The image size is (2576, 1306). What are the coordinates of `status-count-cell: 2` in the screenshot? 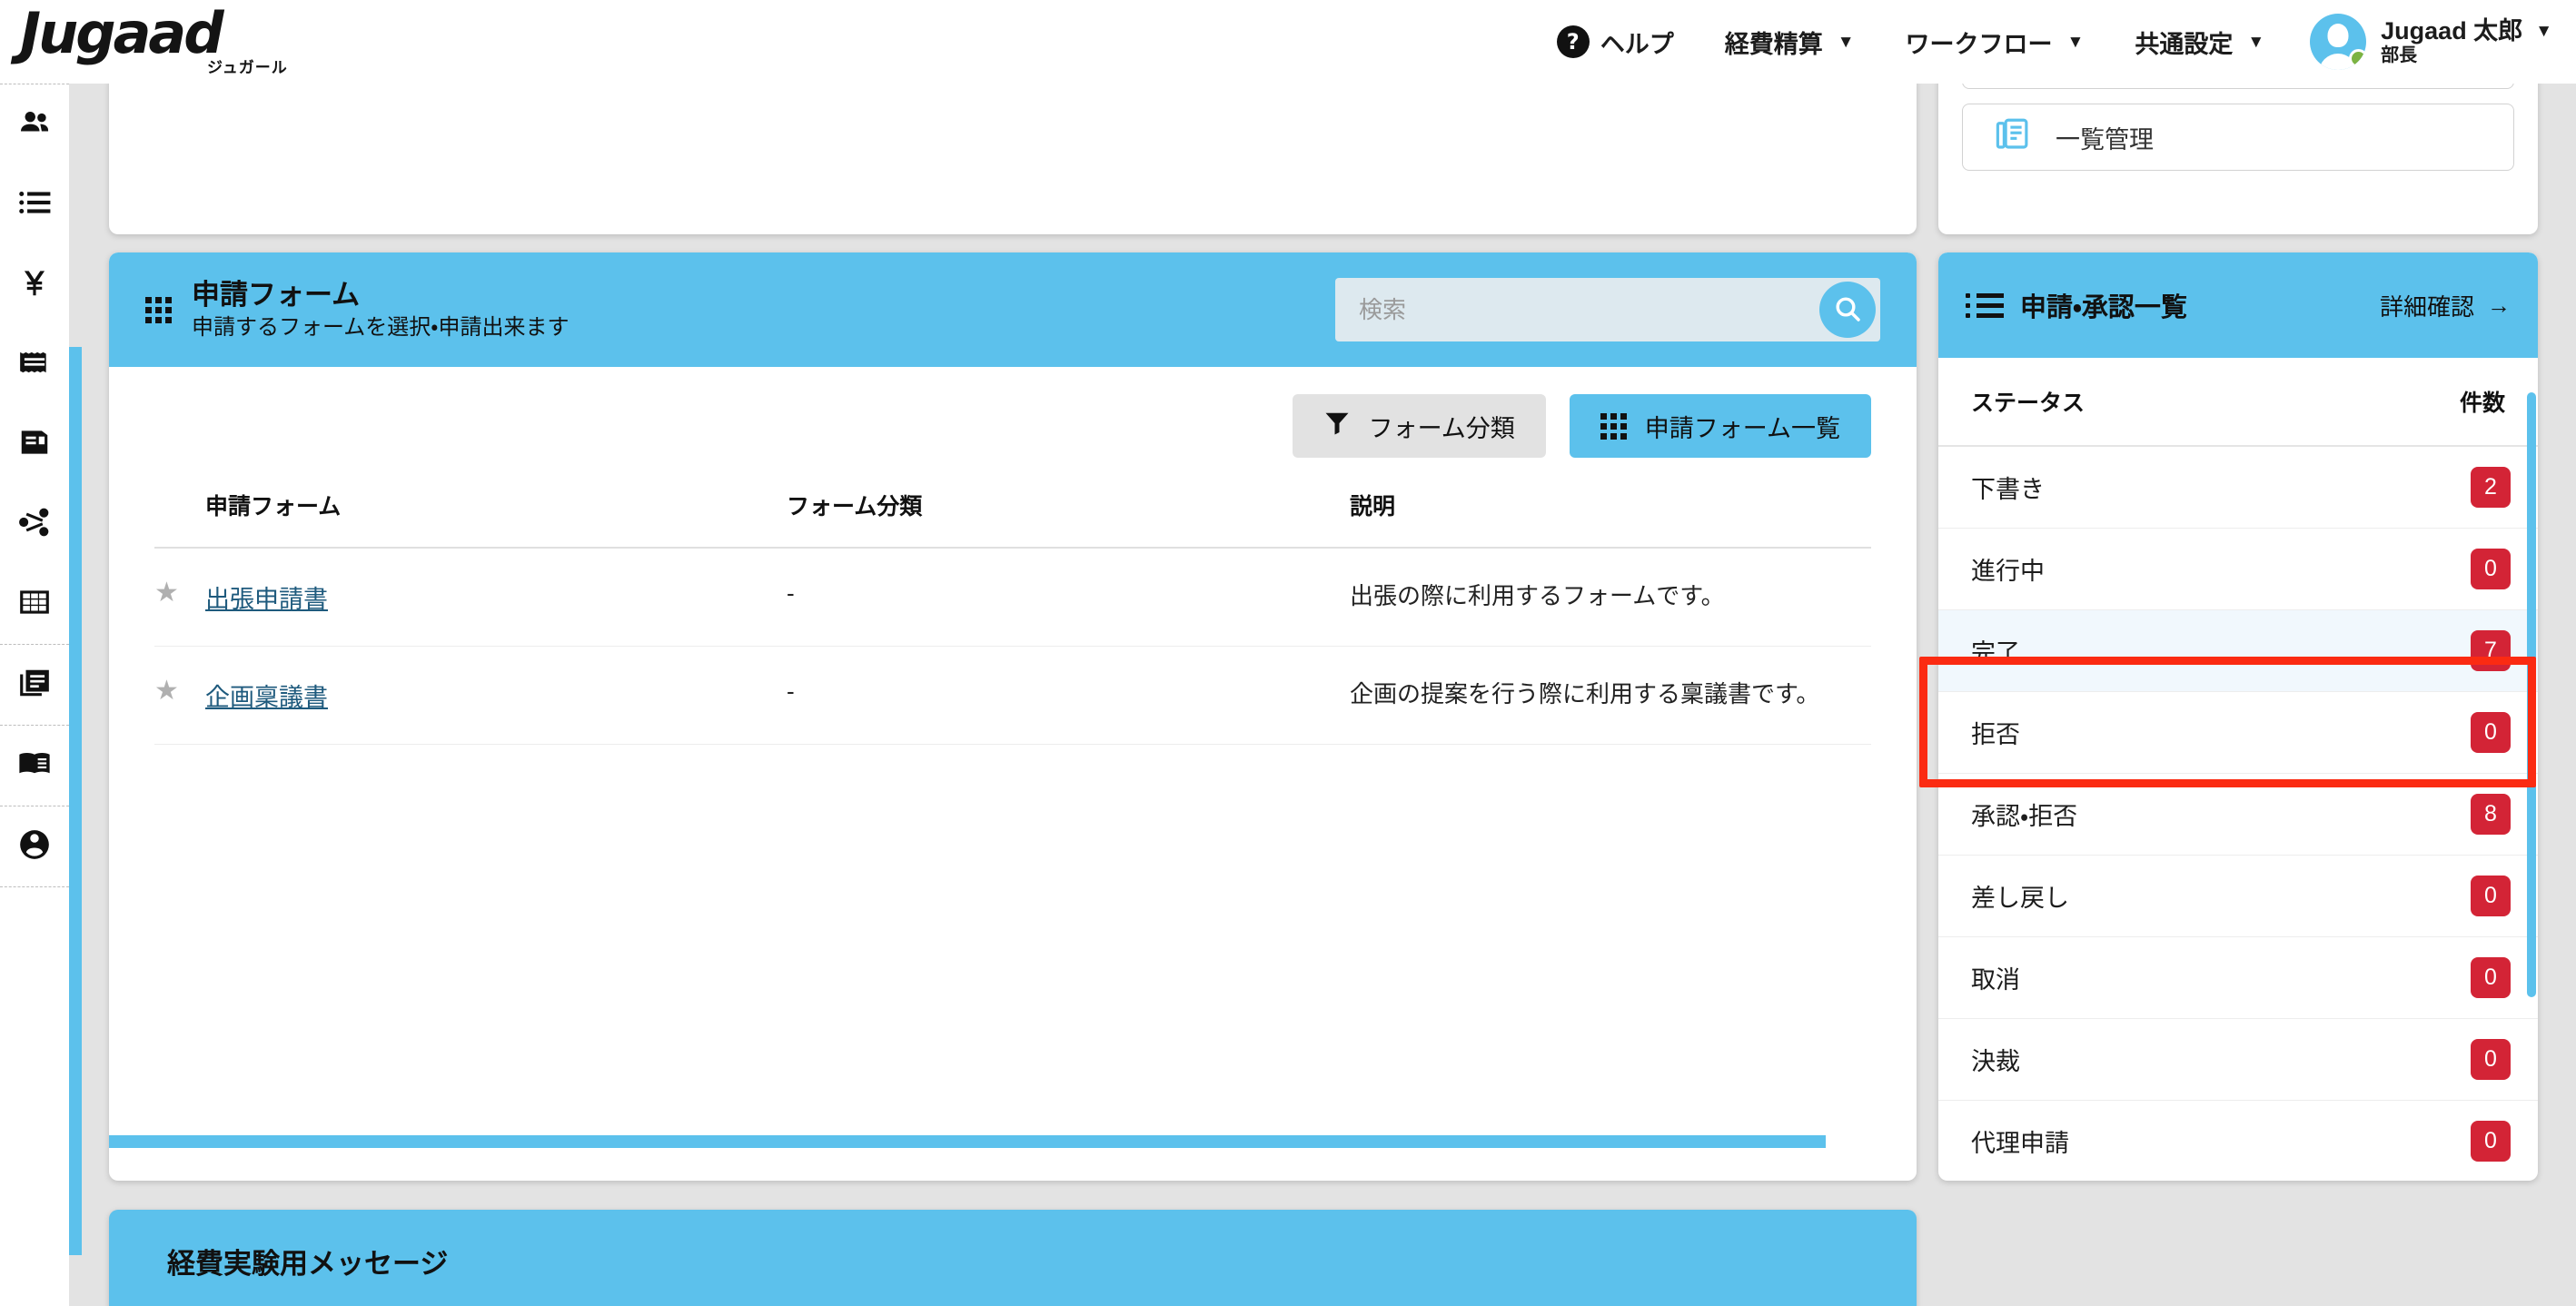 It's located at (2423, 488).